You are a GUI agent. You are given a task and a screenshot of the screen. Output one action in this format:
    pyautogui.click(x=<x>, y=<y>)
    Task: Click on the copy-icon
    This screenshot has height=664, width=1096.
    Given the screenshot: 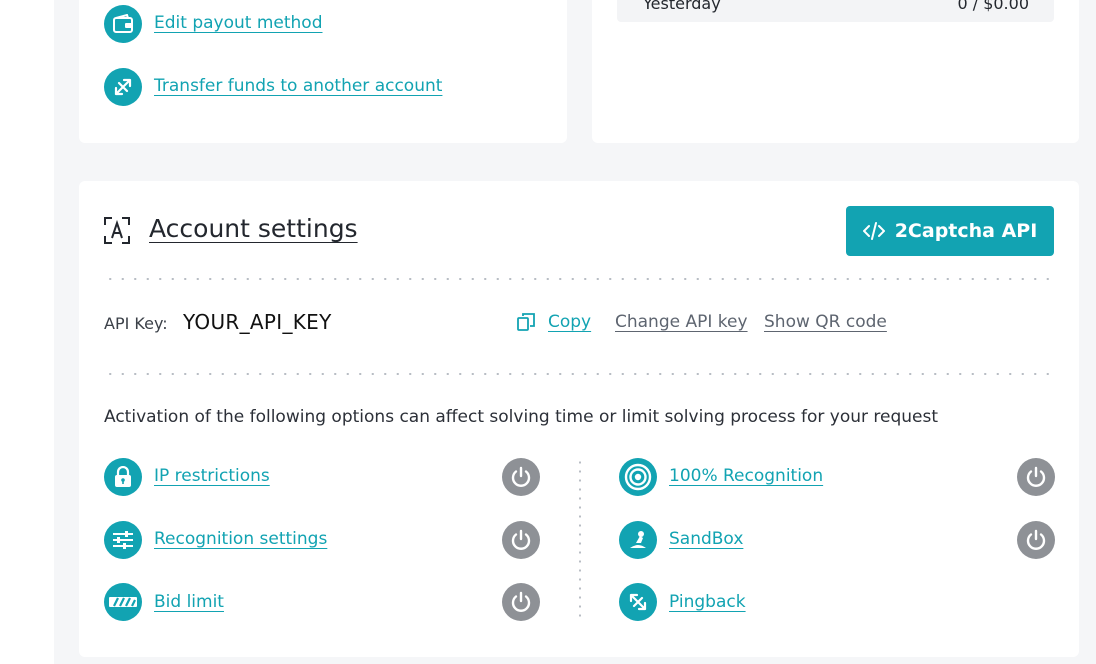 What is the action you would take?
    pyautogui.click(x=526, y=324)
    